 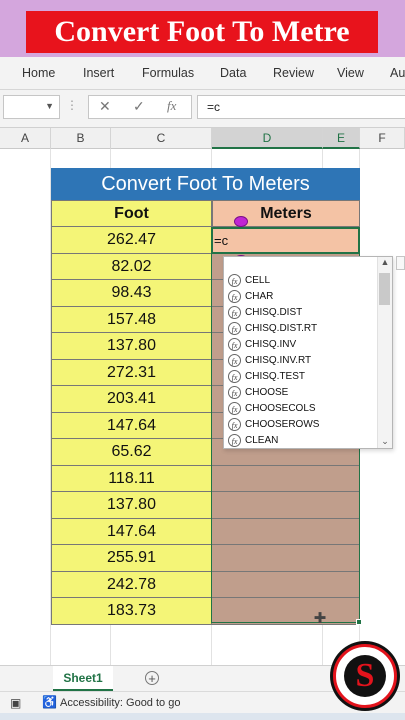 What do you see at coordinates (105, 106) in the screenshot?
I see `cancel-icon: ✕` at bounding box center [105, 106].